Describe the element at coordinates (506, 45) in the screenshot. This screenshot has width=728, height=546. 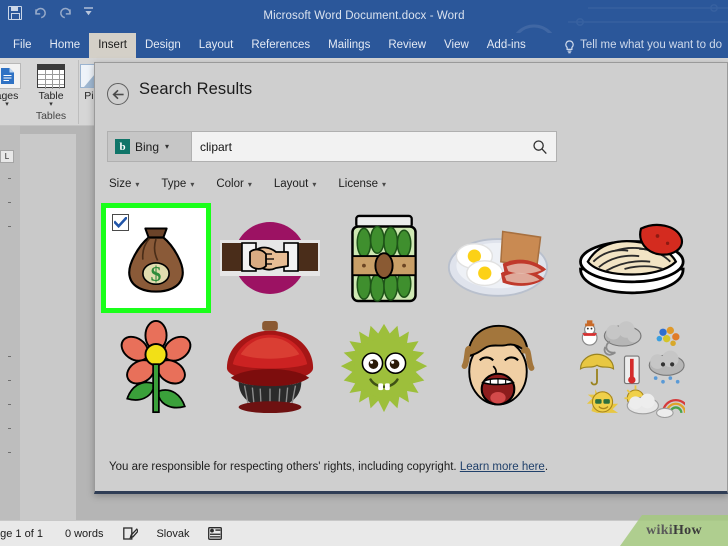
I see `tab-addins: Add-ins` at that location.